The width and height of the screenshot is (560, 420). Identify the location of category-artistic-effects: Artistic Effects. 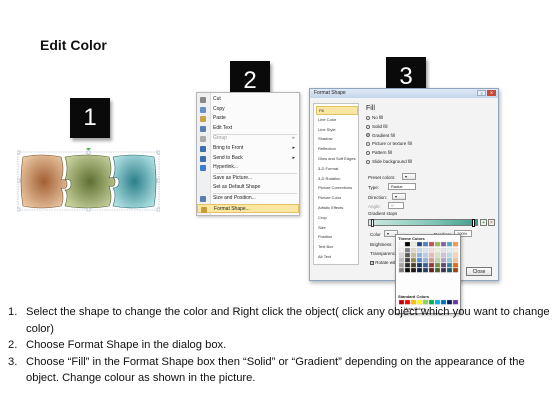
(337, 208).